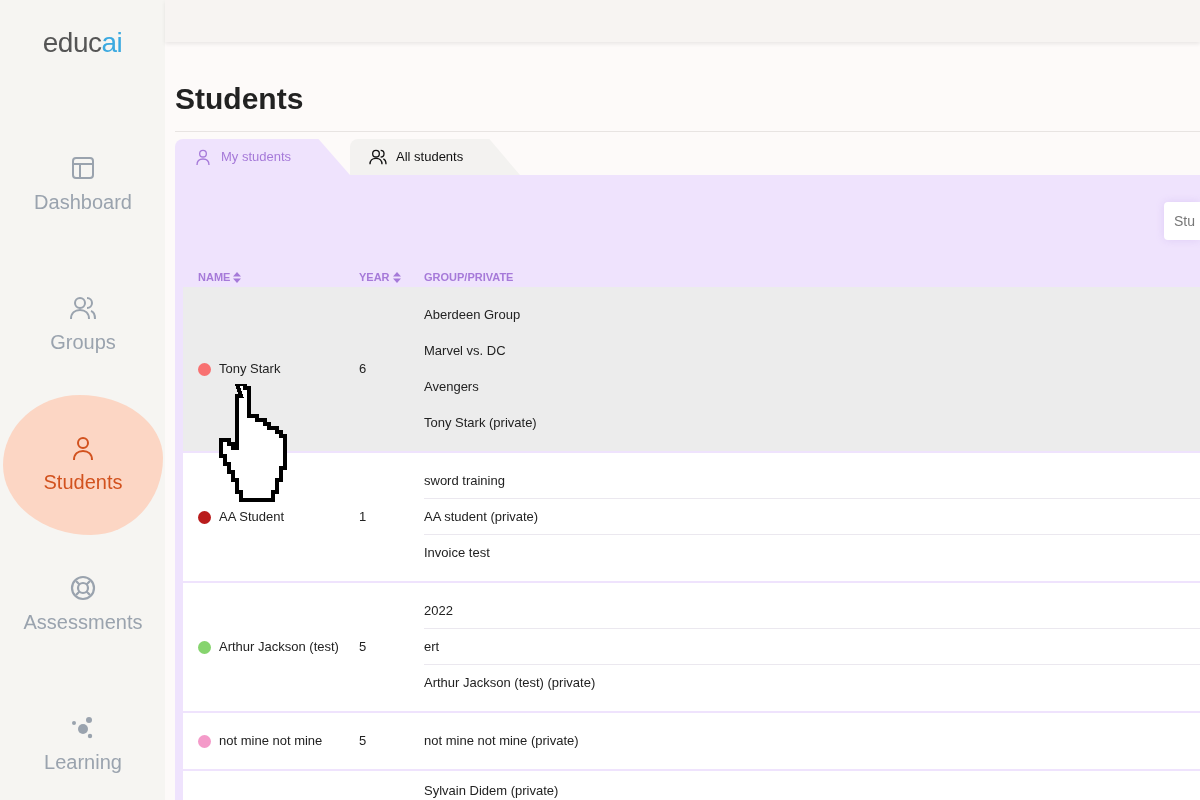  I want to click on person-icon, so click(203, 157).